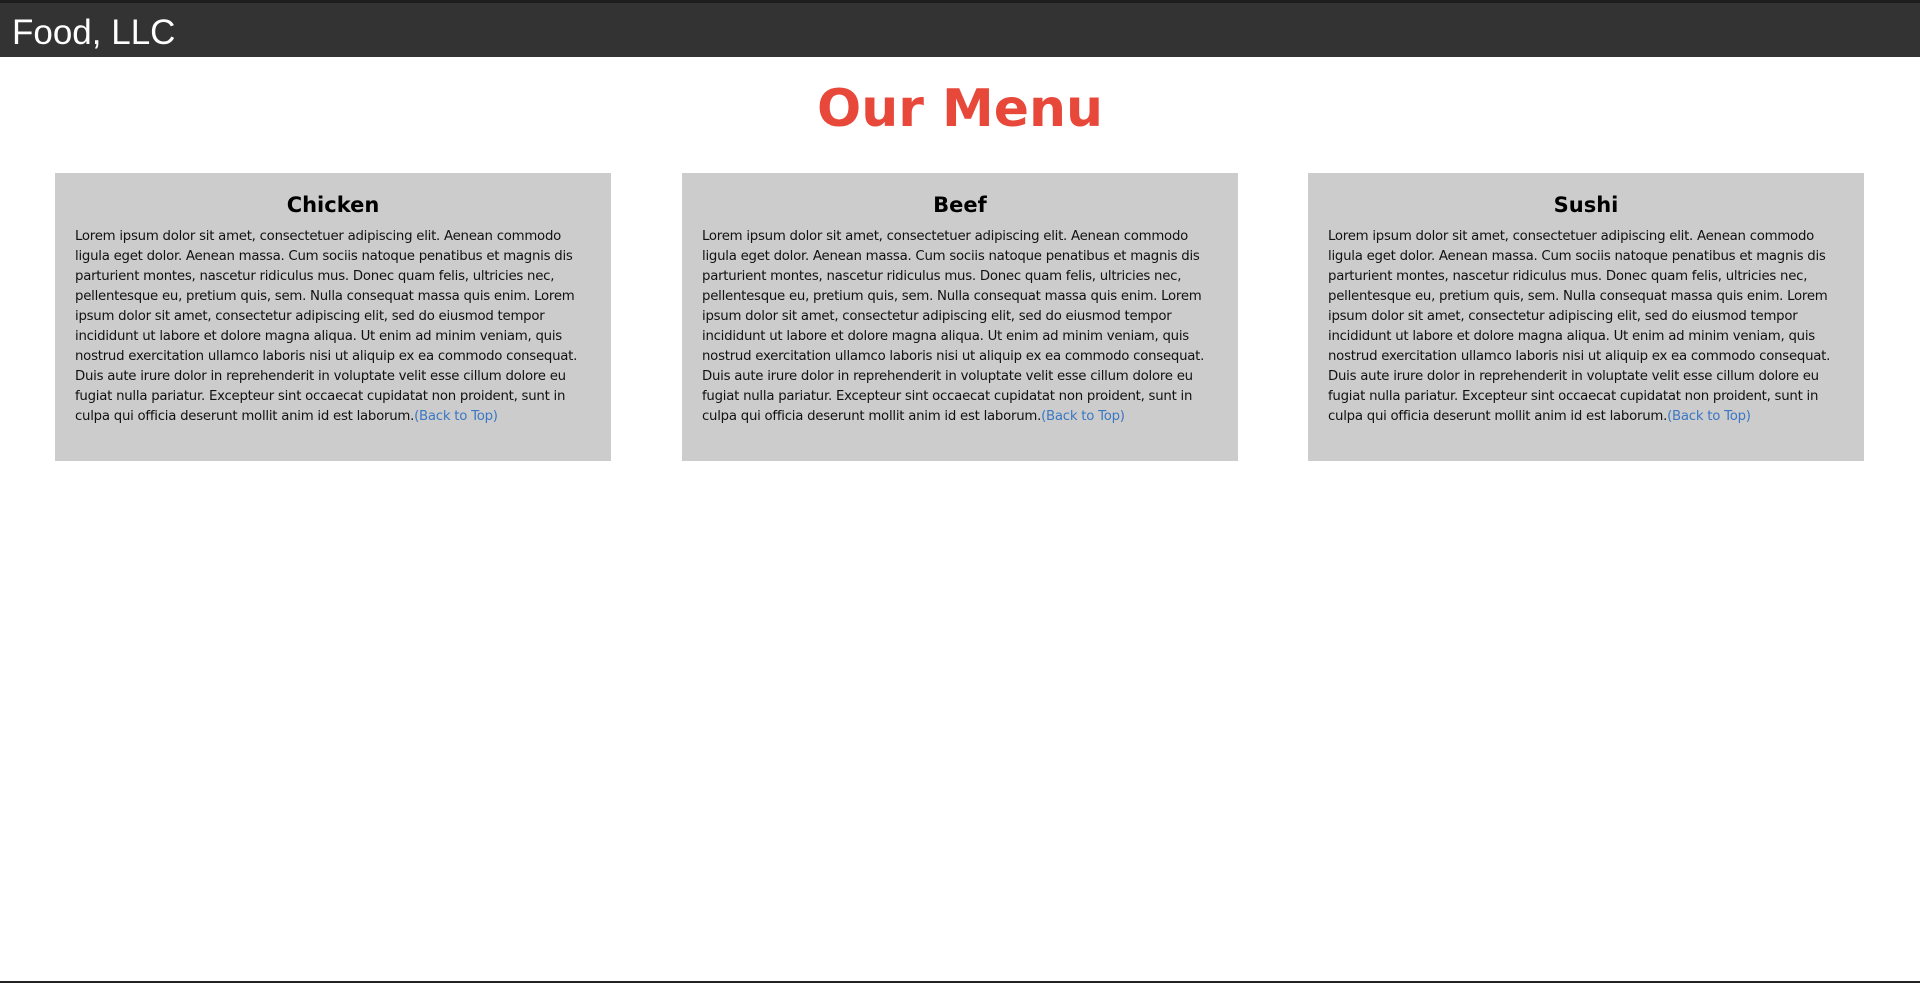 The width and height of the screenshot is (1920, 983). I want to click on top-header: Food, LLC, so click(960, 28).